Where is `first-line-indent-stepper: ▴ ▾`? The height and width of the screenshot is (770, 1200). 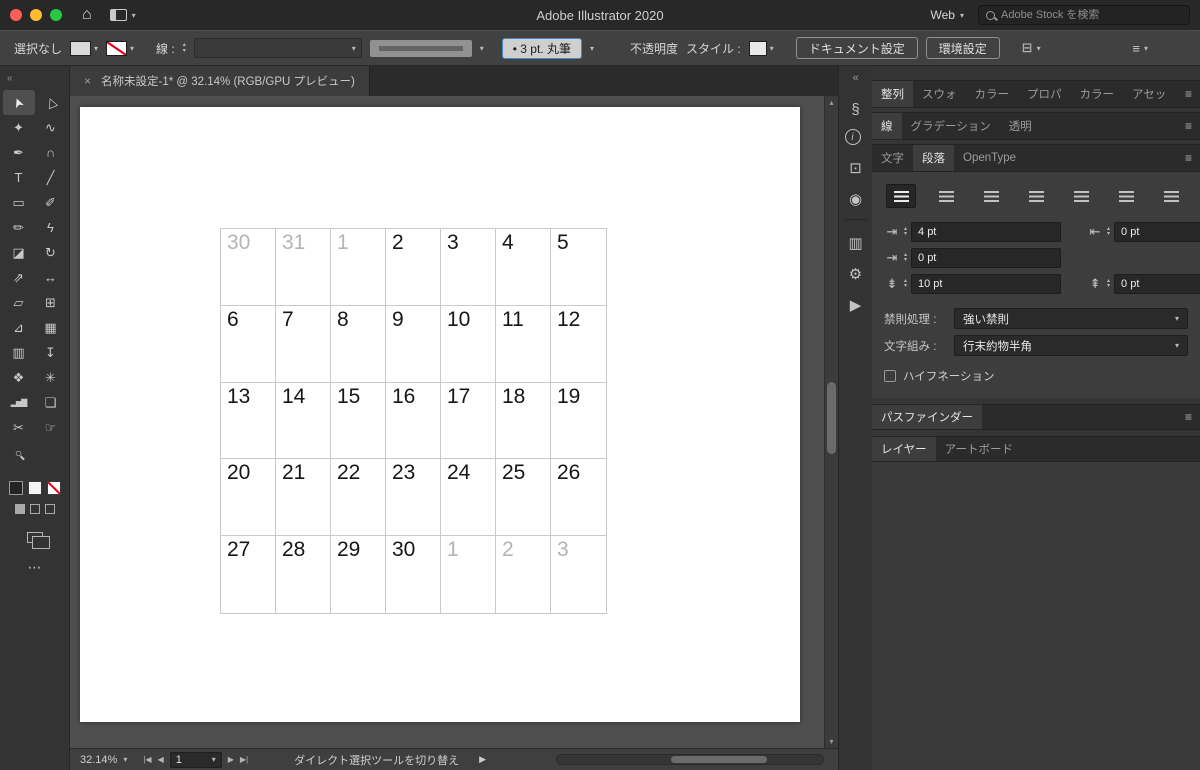
first-line-indent-stepper: ▴ ▾ is located at coordinates (905, 257).